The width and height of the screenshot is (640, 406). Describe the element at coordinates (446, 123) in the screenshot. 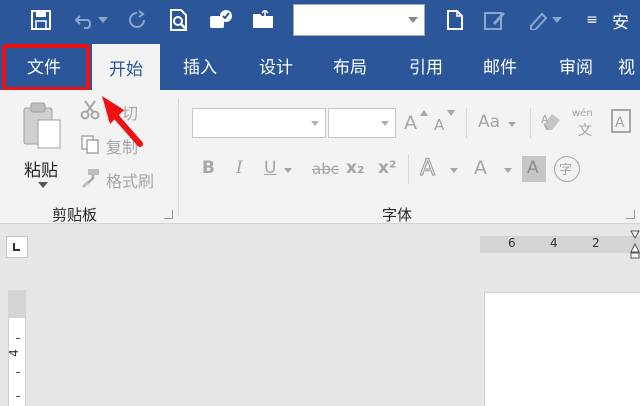

I see `shrink-font-button: A` at that location.